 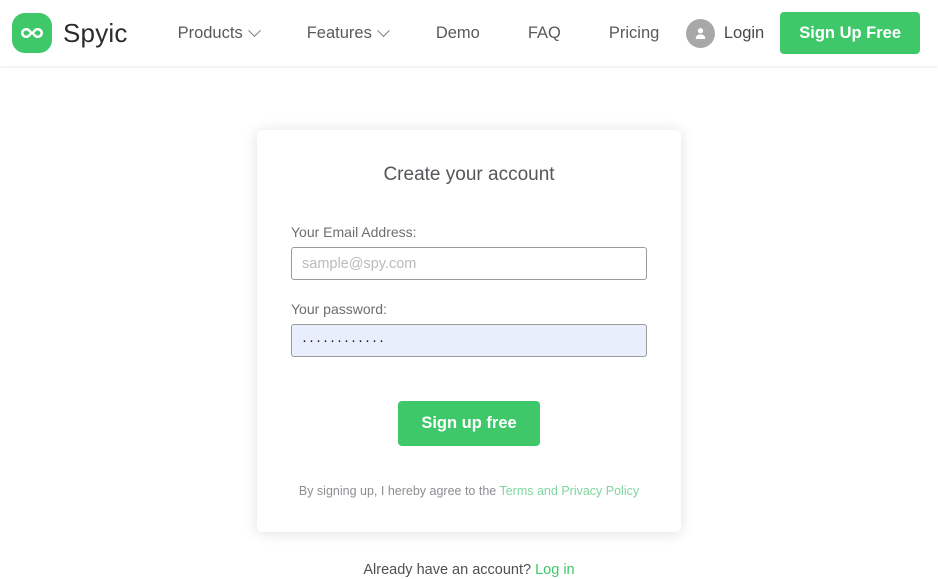 I want to click on site-header: Spyic Products Features Demo FAQ Pricing, so click(x=469, y=33).